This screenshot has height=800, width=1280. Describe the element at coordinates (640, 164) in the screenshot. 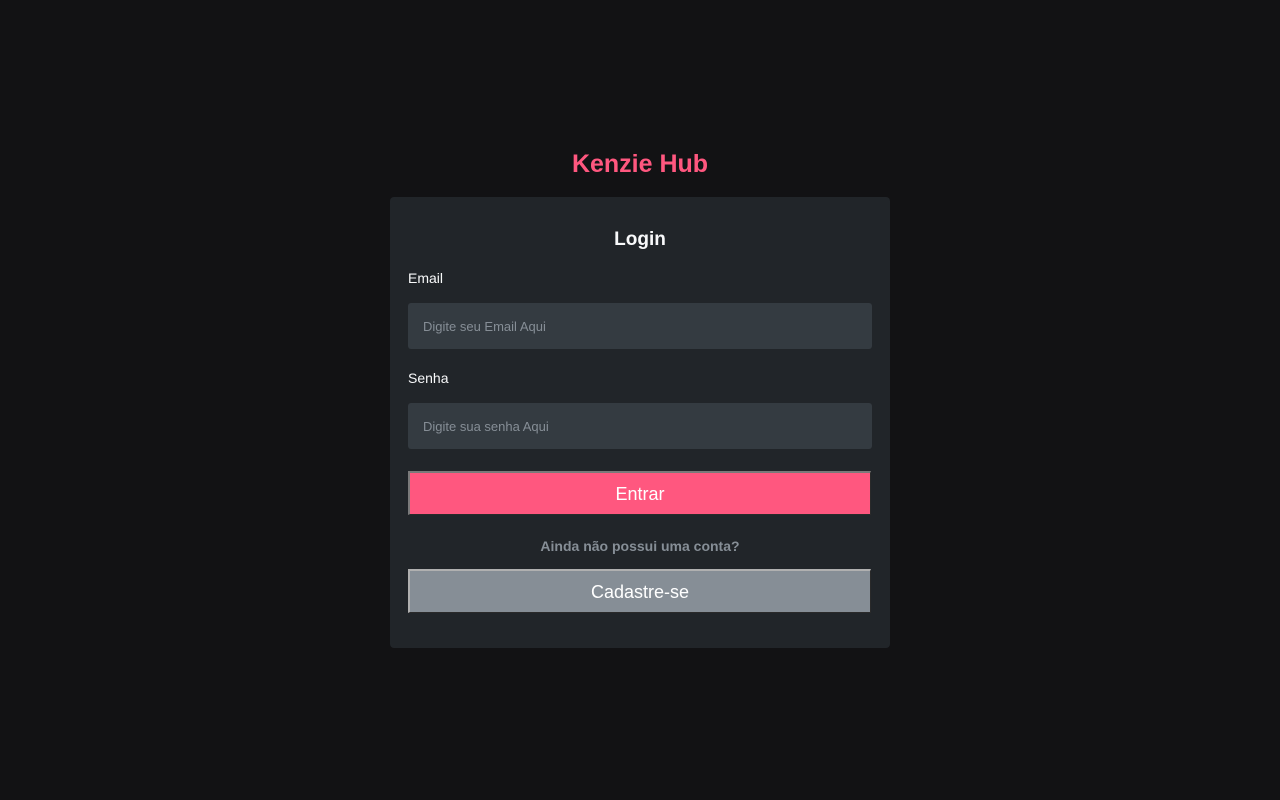

I see `brand-logo: Kenzie Hub` at that location.